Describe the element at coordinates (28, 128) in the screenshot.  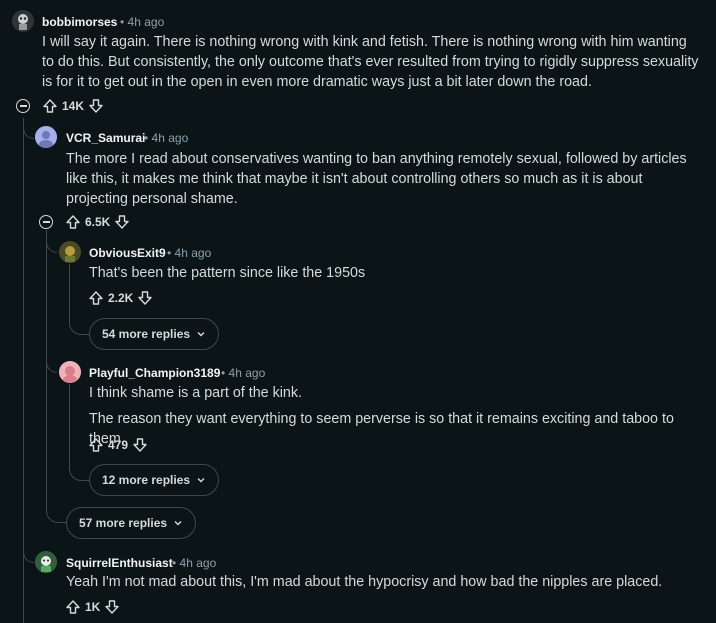
I see `thread-curve-vcr` at that location.